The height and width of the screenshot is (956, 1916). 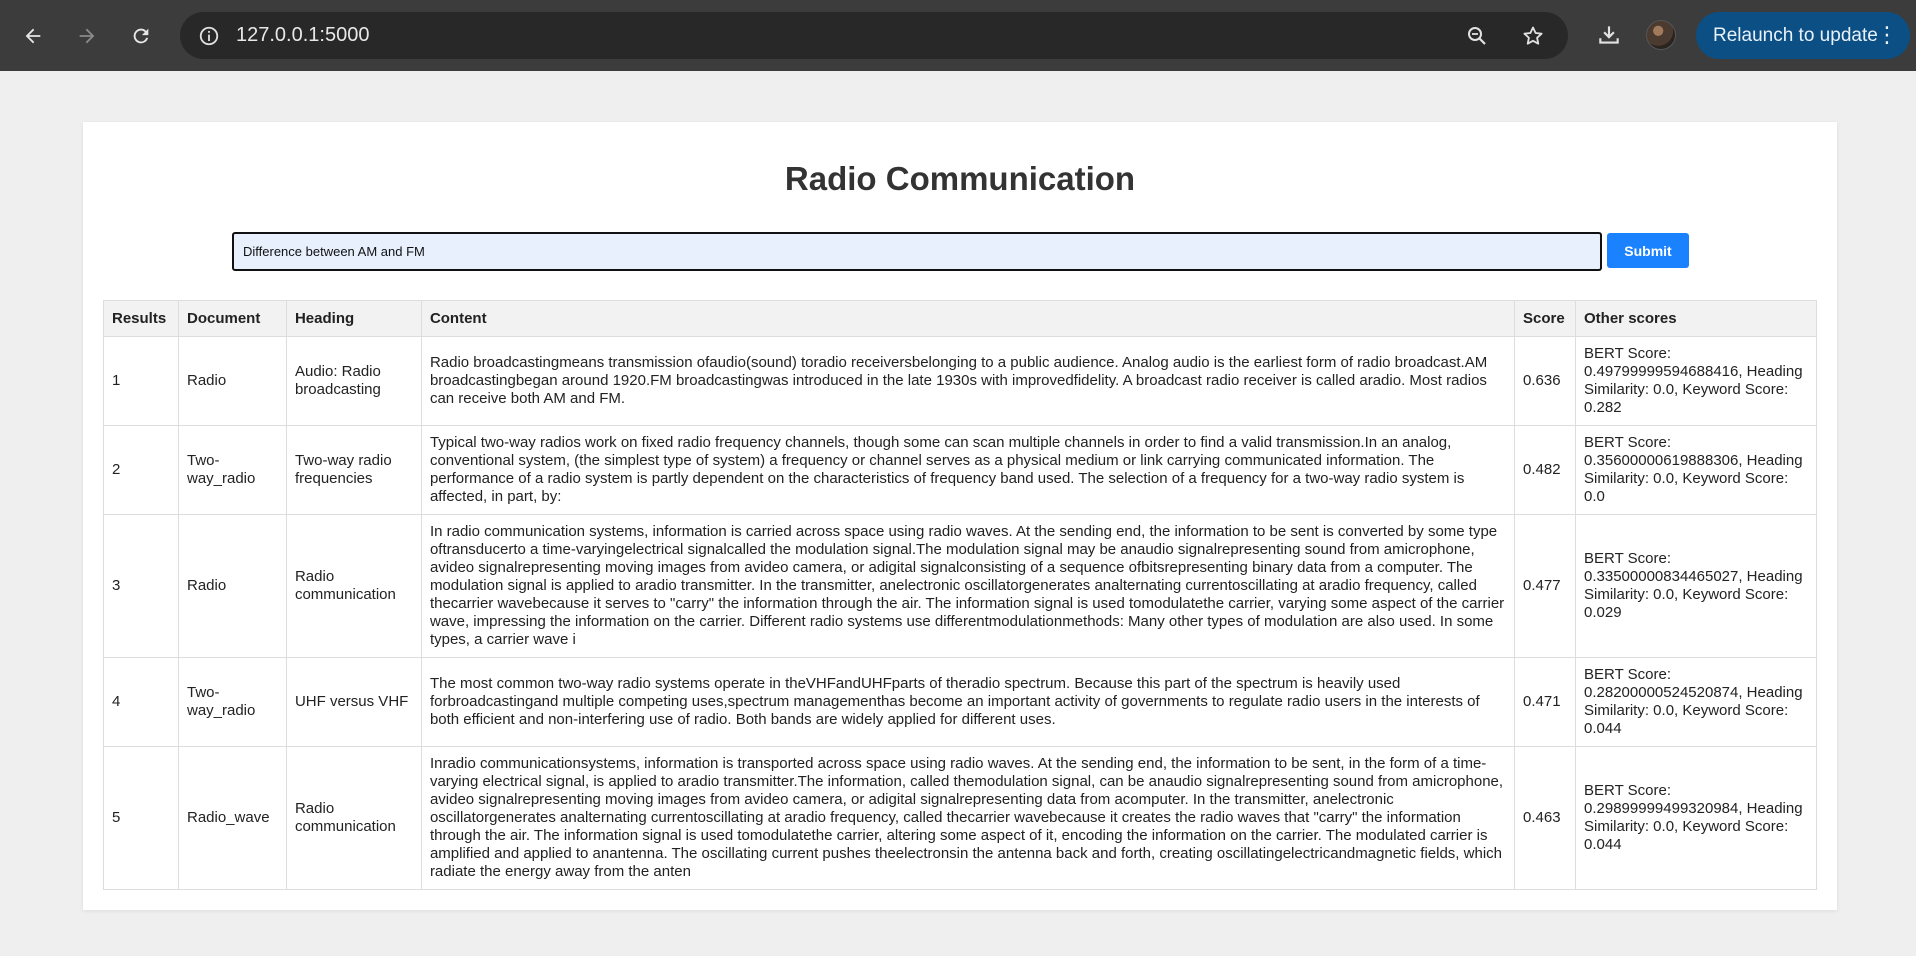 What do you see at coordinates (1545, 586) in the screenshot?
I see `score-value: 0.477` at bounding box center [1545, 586].